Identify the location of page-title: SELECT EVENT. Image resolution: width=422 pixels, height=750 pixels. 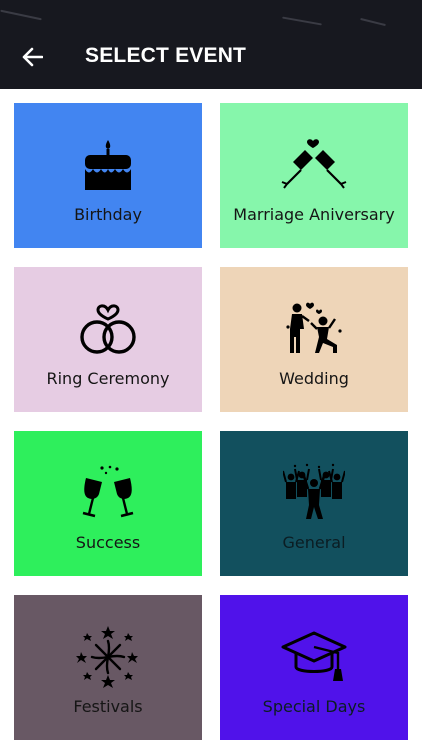
(166, 55).